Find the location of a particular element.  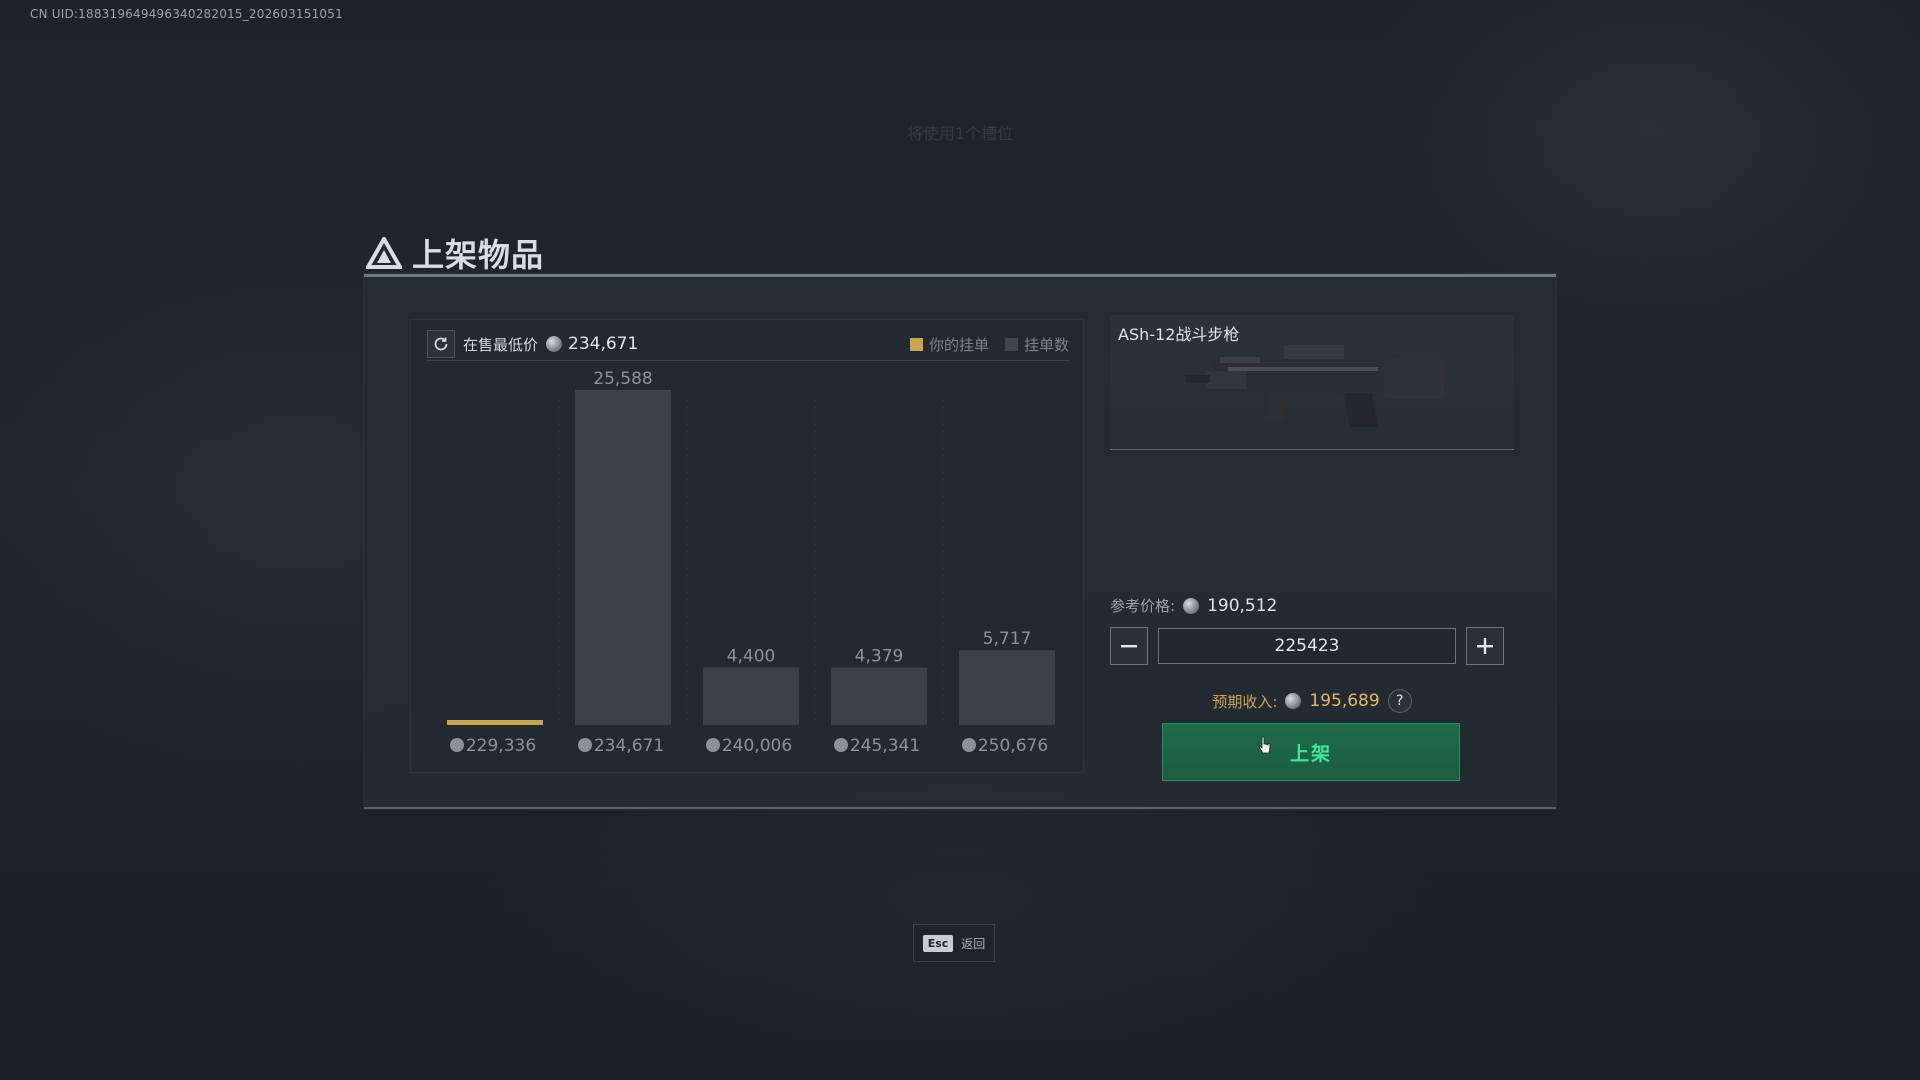

chart-header: 在售最低价 234,671 你的挂单 挂单数 is located at coordinates (748, 344).